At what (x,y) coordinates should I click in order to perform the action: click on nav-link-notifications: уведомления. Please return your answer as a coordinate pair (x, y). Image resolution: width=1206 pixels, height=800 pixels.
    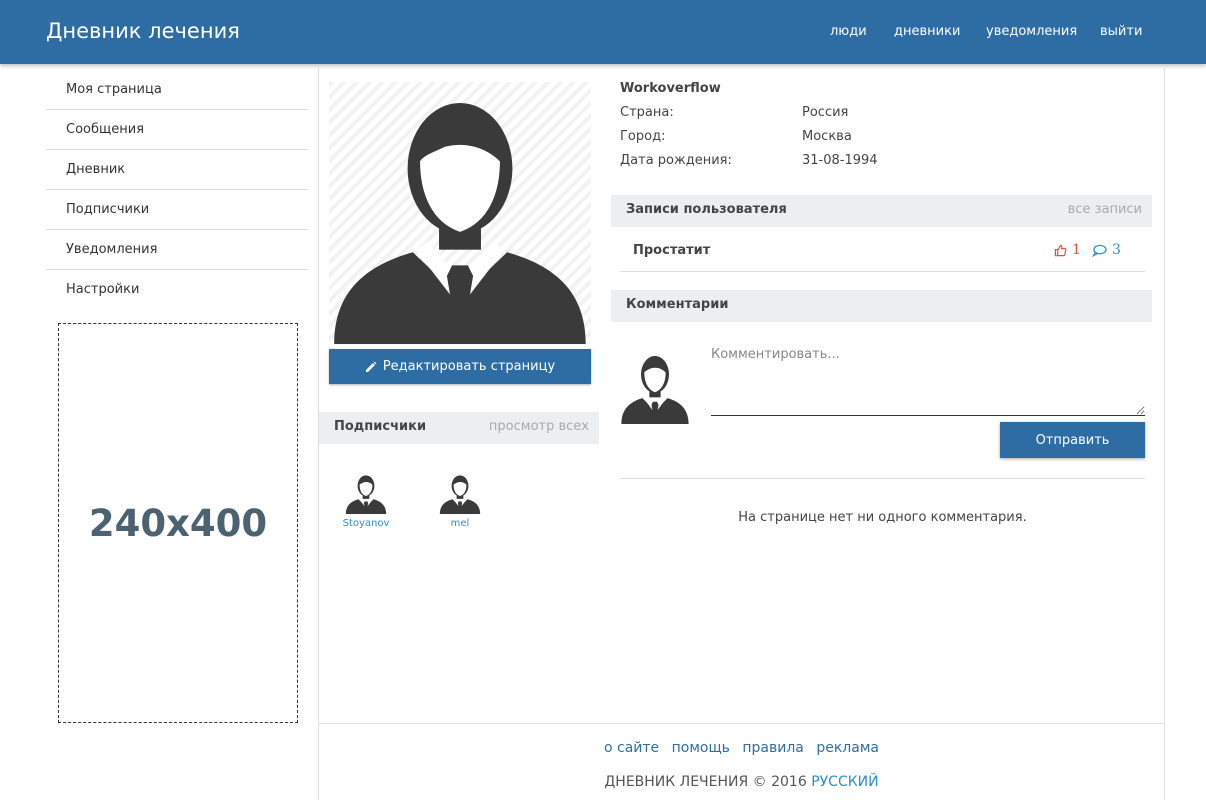
    Looking at the image, I should click on (1031, 31).